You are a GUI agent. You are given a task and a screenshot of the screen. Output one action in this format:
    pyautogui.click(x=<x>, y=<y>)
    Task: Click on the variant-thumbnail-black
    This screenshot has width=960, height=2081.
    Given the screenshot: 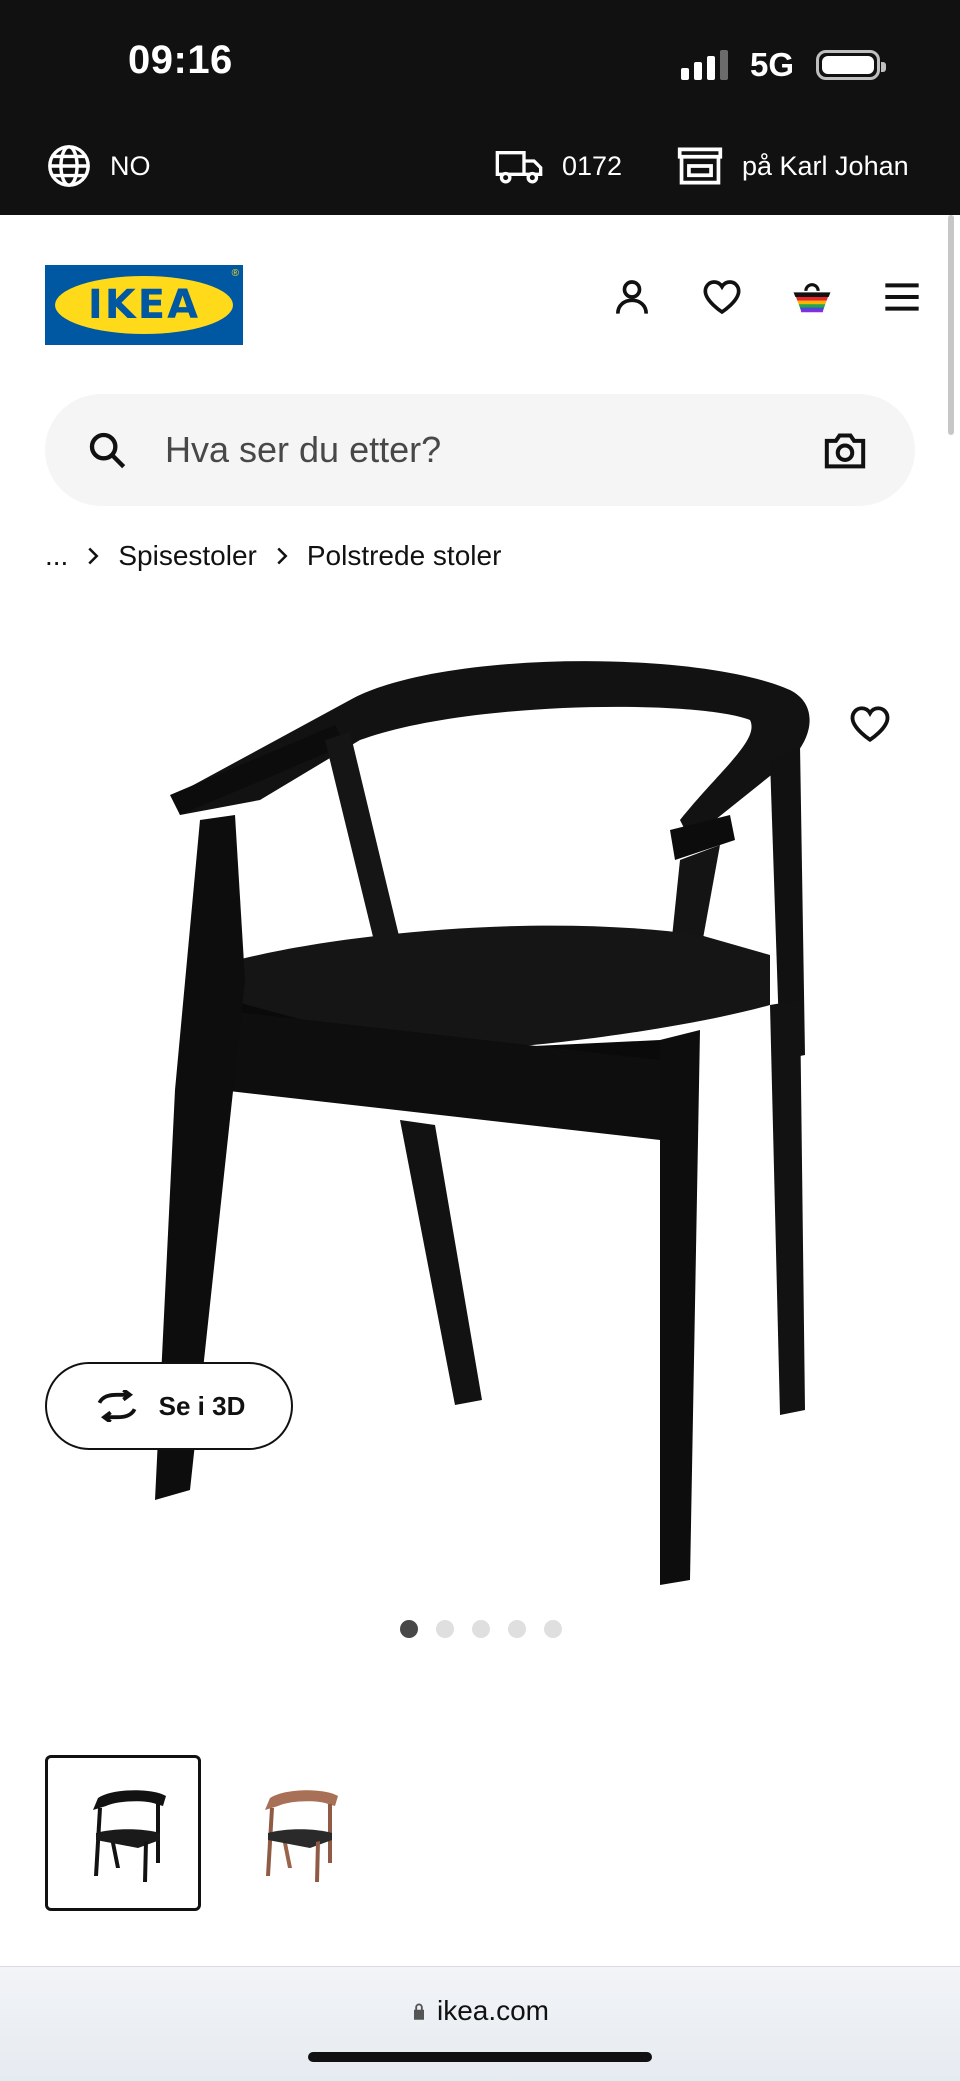 What is the action you would take?
    pyautogui.click(x=123, y=1833)
    